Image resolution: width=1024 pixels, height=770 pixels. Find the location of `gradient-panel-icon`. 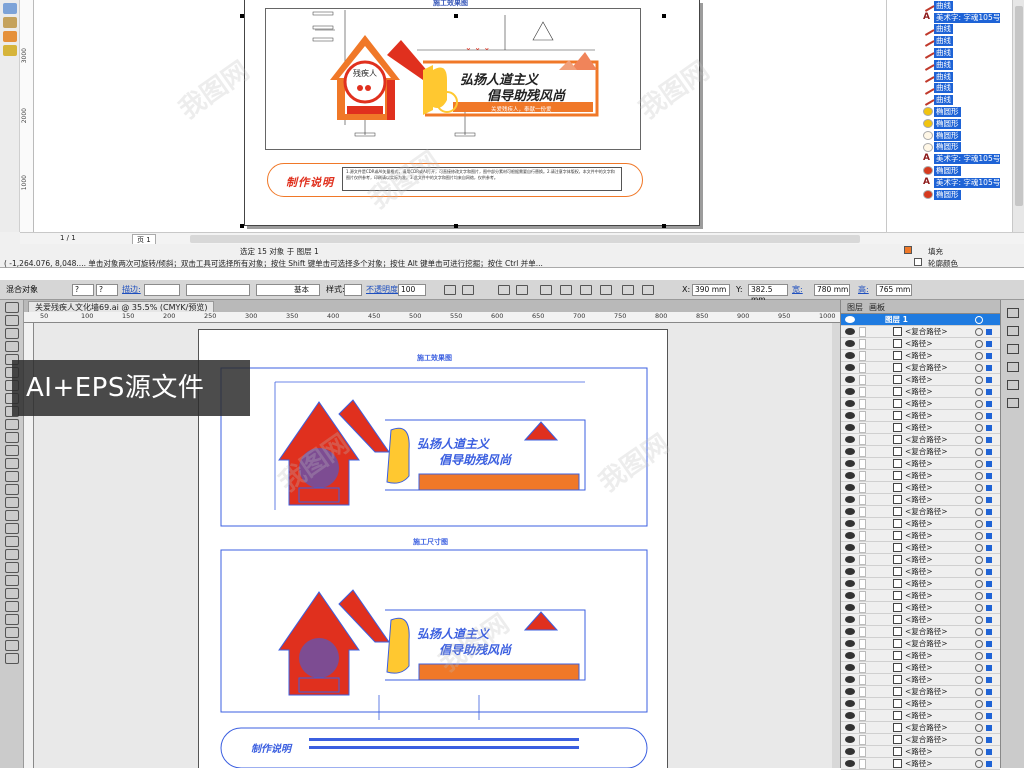

gradient-panel-icon is located at coordinates (1013, 403).